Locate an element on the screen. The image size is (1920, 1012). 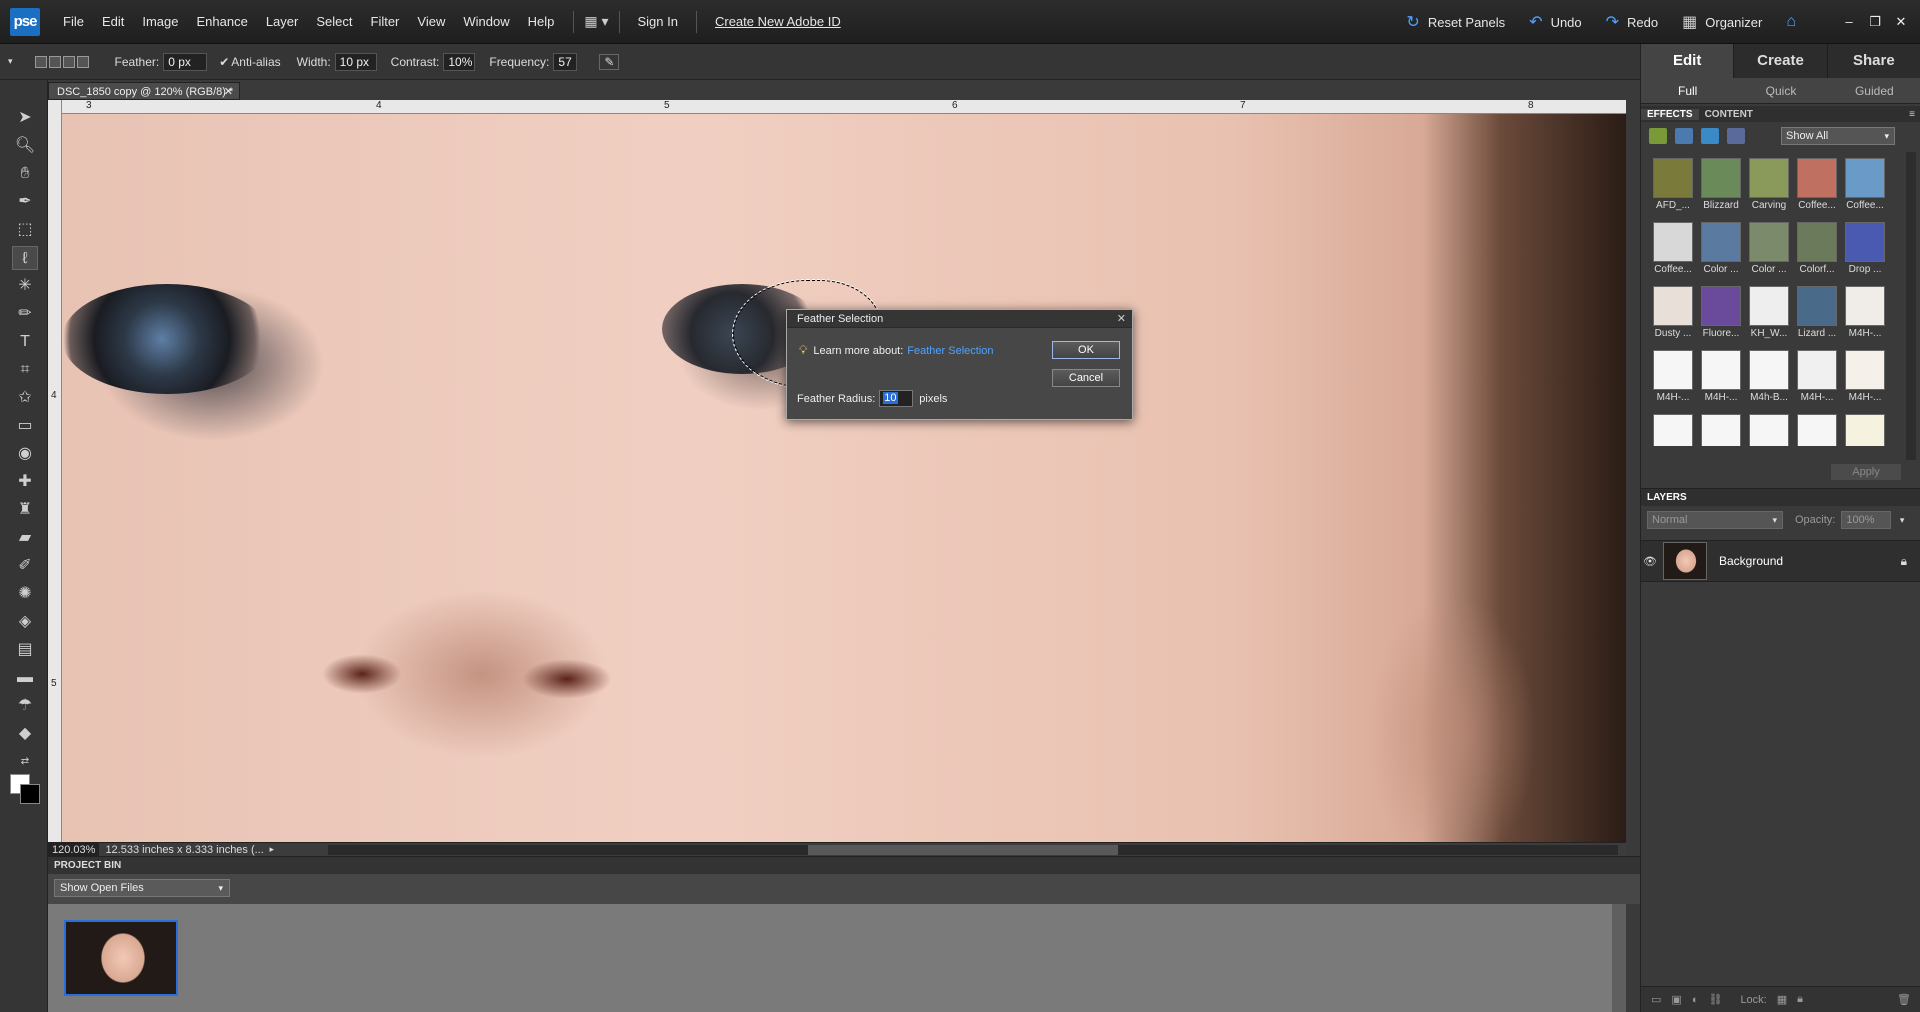
horizontal-scrollbar is located at coordinates (973, 850).